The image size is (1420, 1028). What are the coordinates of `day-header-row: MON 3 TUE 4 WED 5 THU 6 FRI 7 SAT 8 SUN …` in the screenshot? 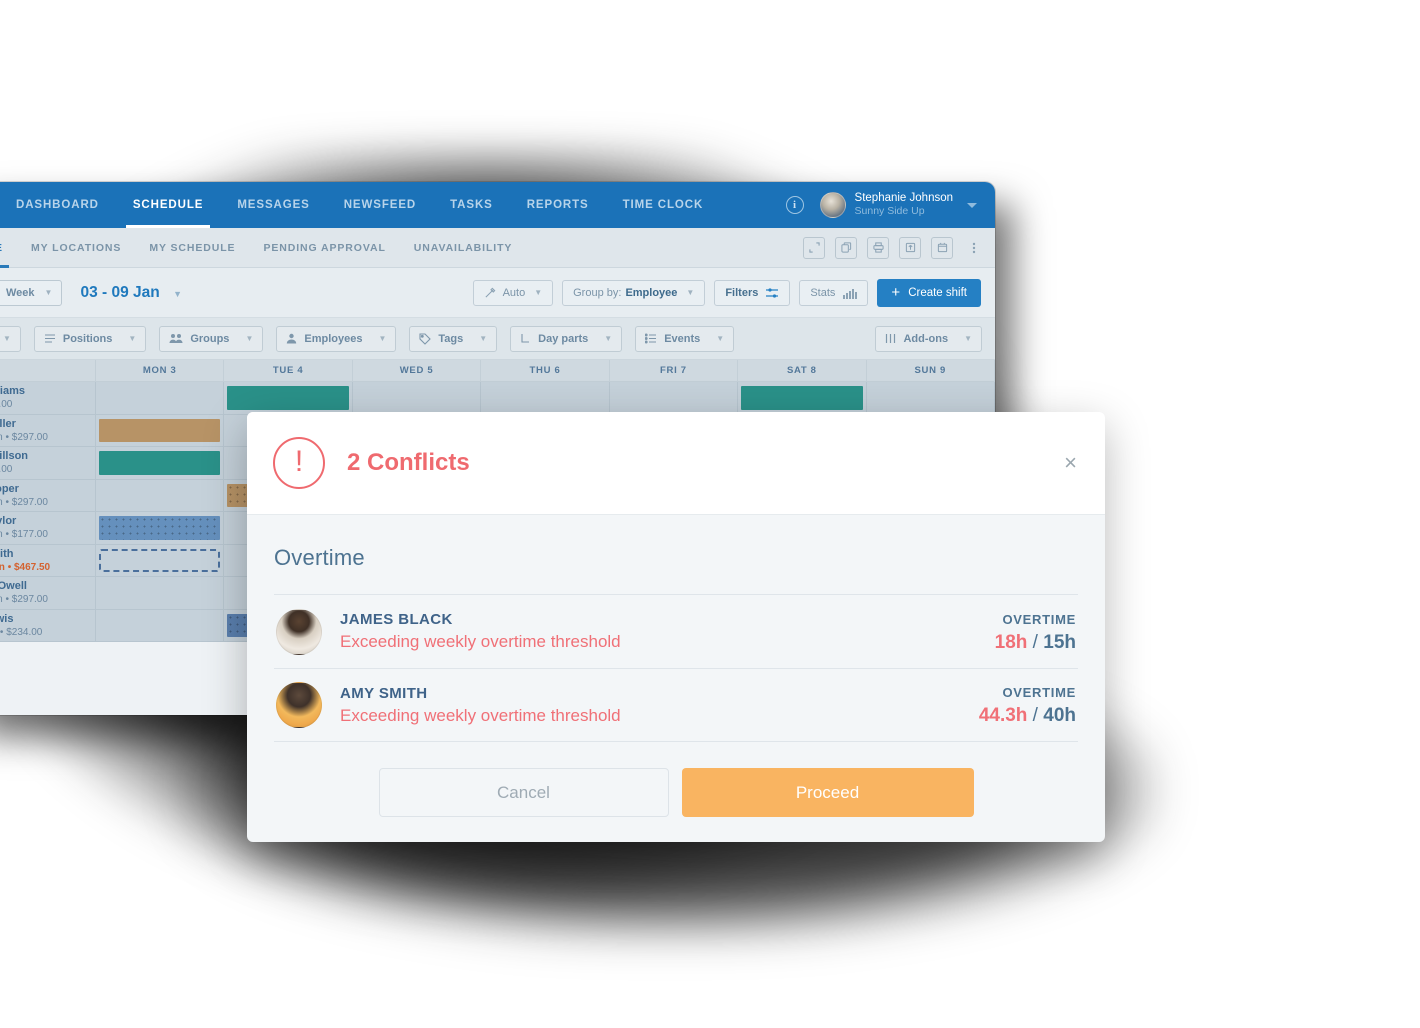 It's located at (497, 371).